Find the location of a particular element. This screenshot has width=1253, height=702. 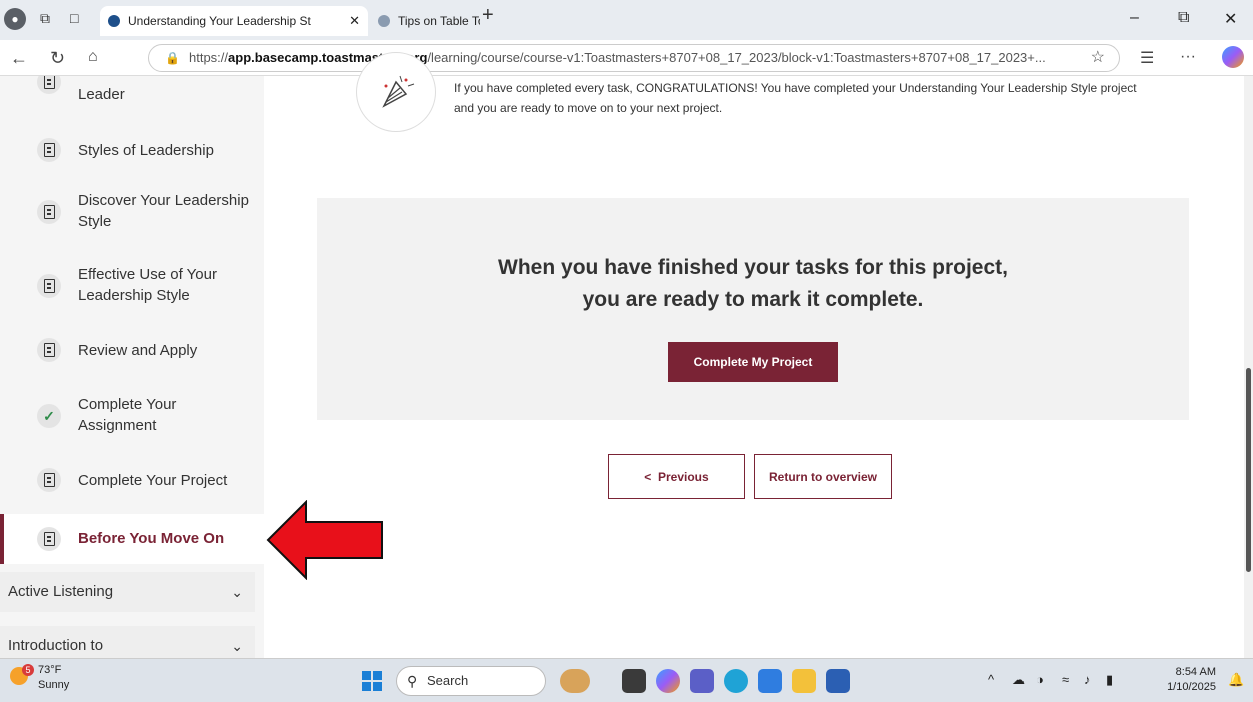

task-view-icon is located at coordinates (634, 681).